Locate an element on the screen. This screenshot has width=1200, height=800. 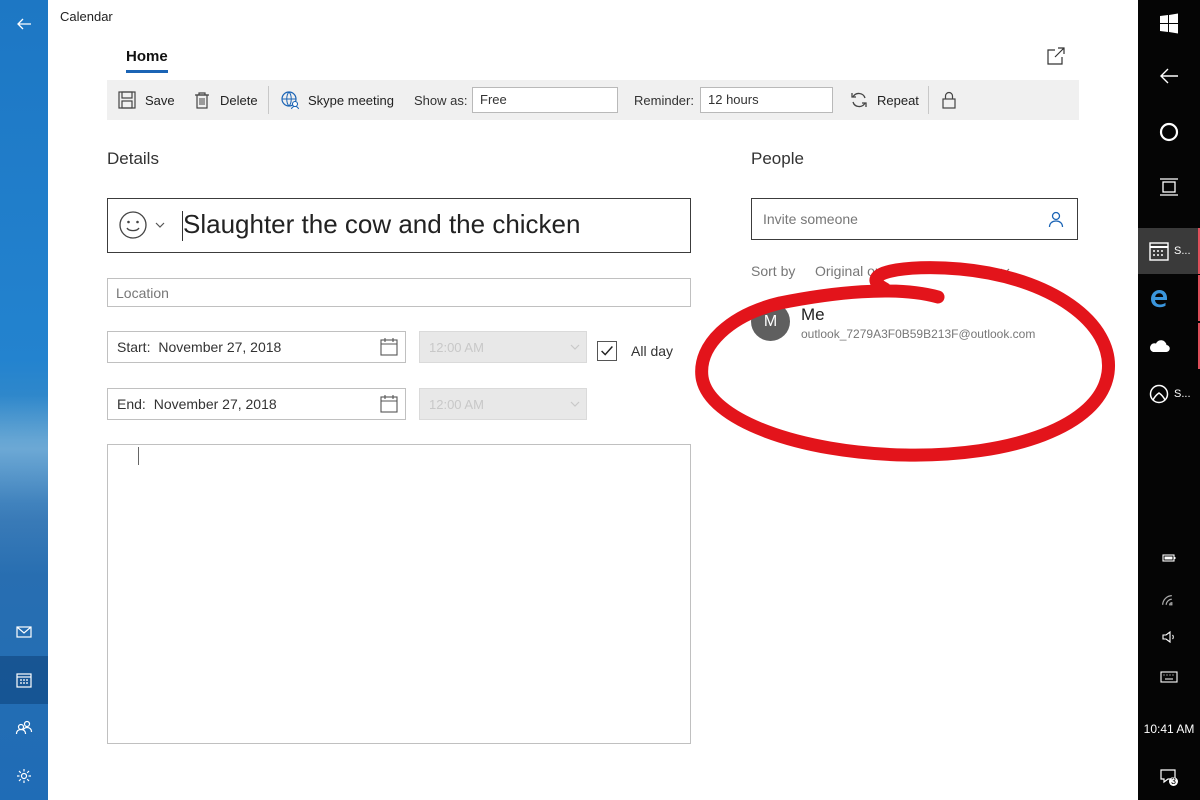
taskbar-clock: 10:41 AM is located at coordinates (1169, 729).